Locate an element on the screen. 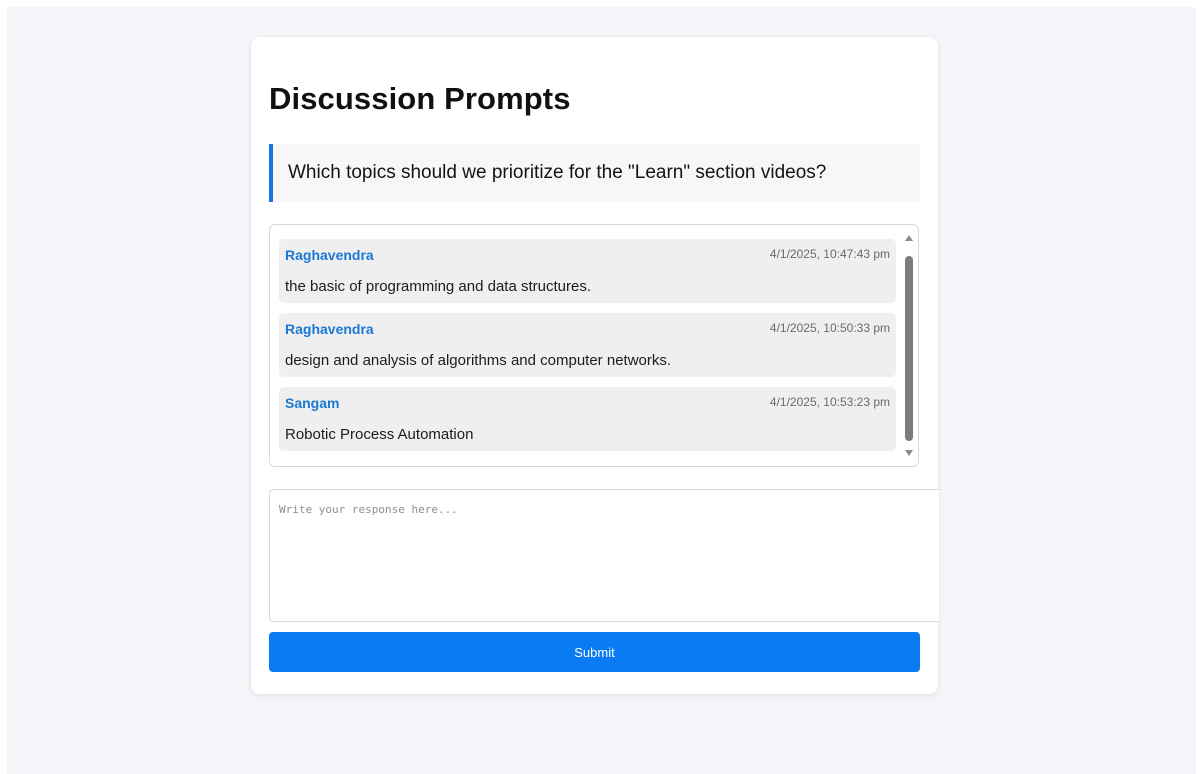  submit-button: Submit is located at coordinates (594, 652).